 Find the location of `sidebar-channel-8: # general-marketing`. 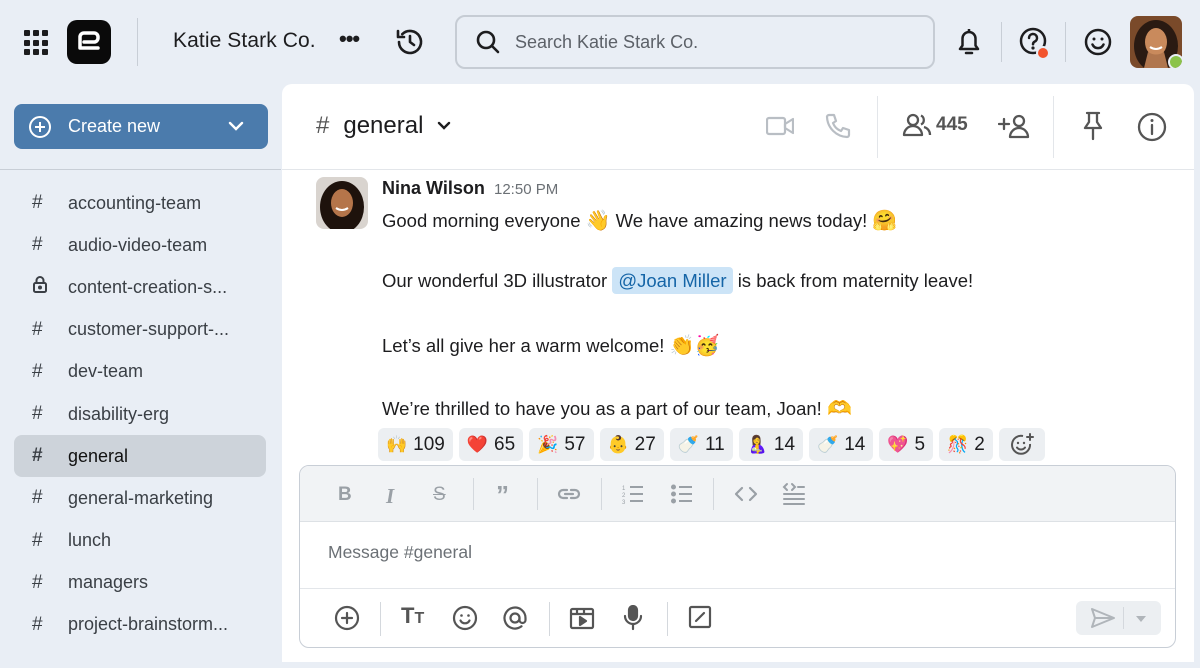

sidebar-channel-8: # general-marketing is located at coordinates (140, 498).